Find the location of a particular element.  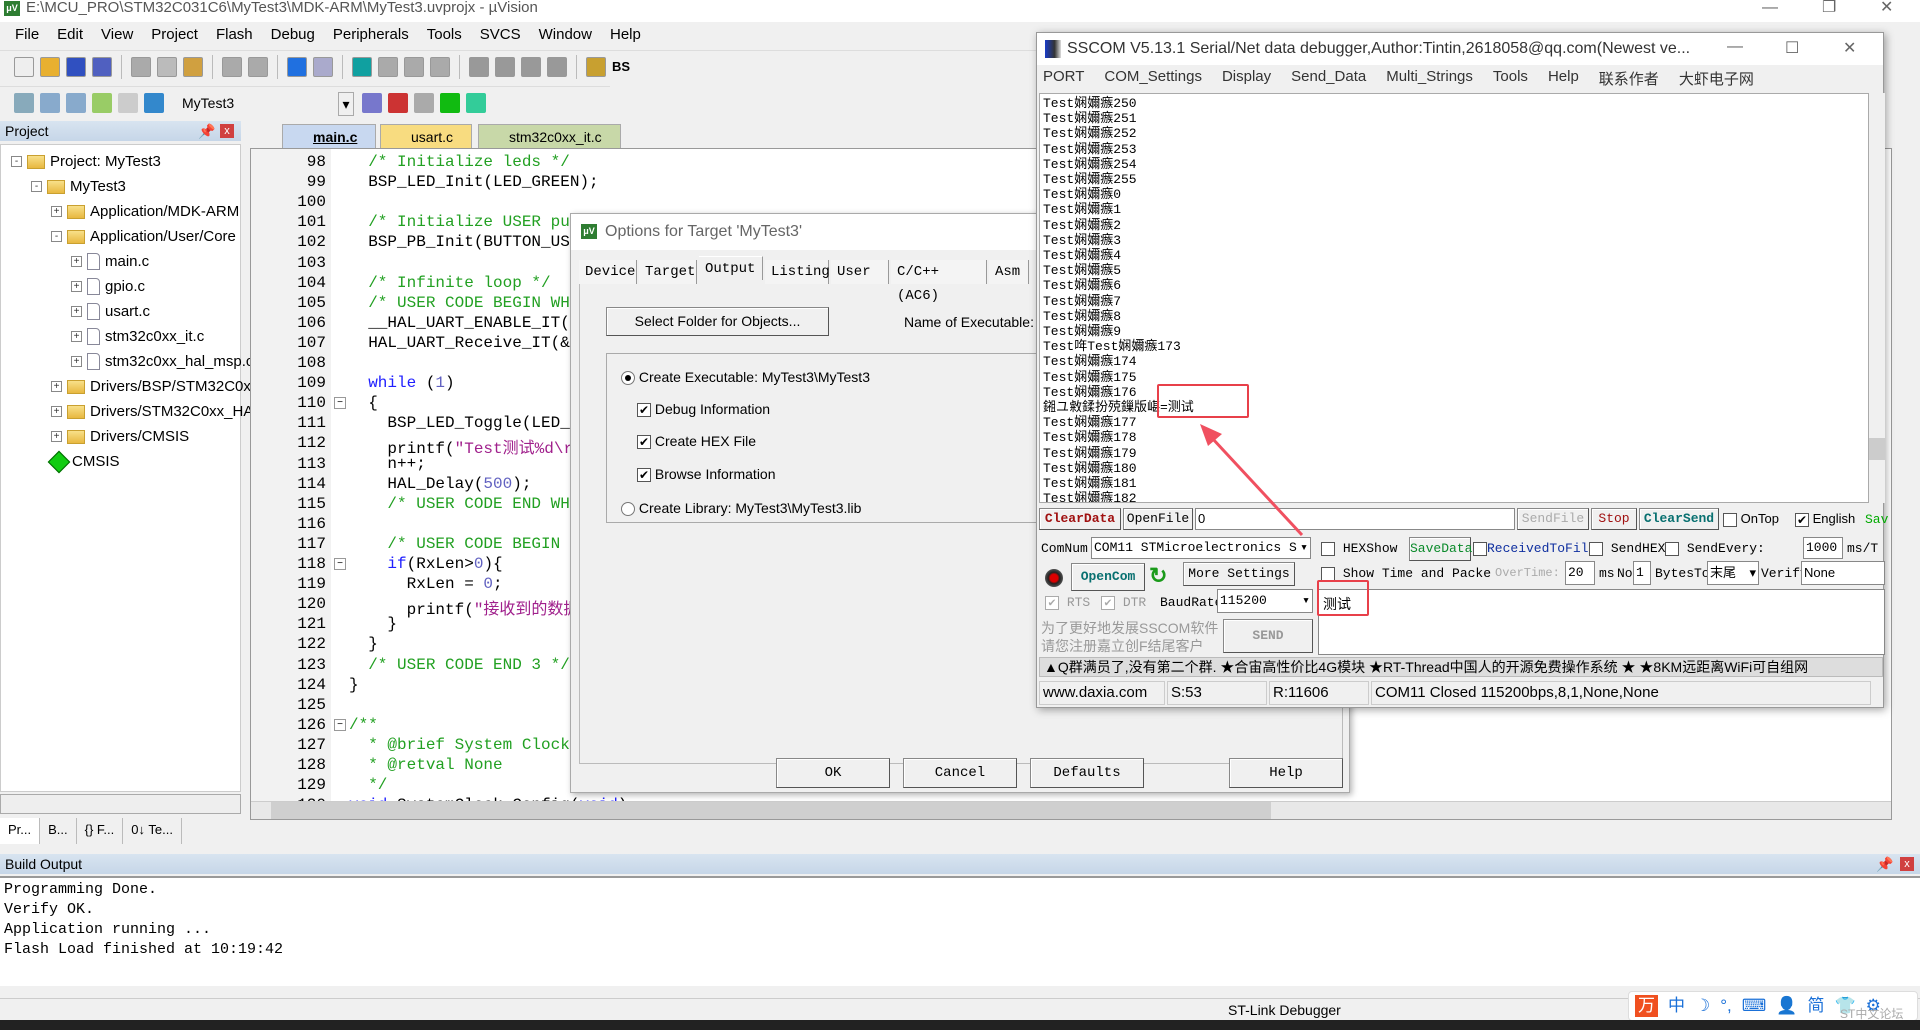

save-all-icon is located at coordinates (102, 66).